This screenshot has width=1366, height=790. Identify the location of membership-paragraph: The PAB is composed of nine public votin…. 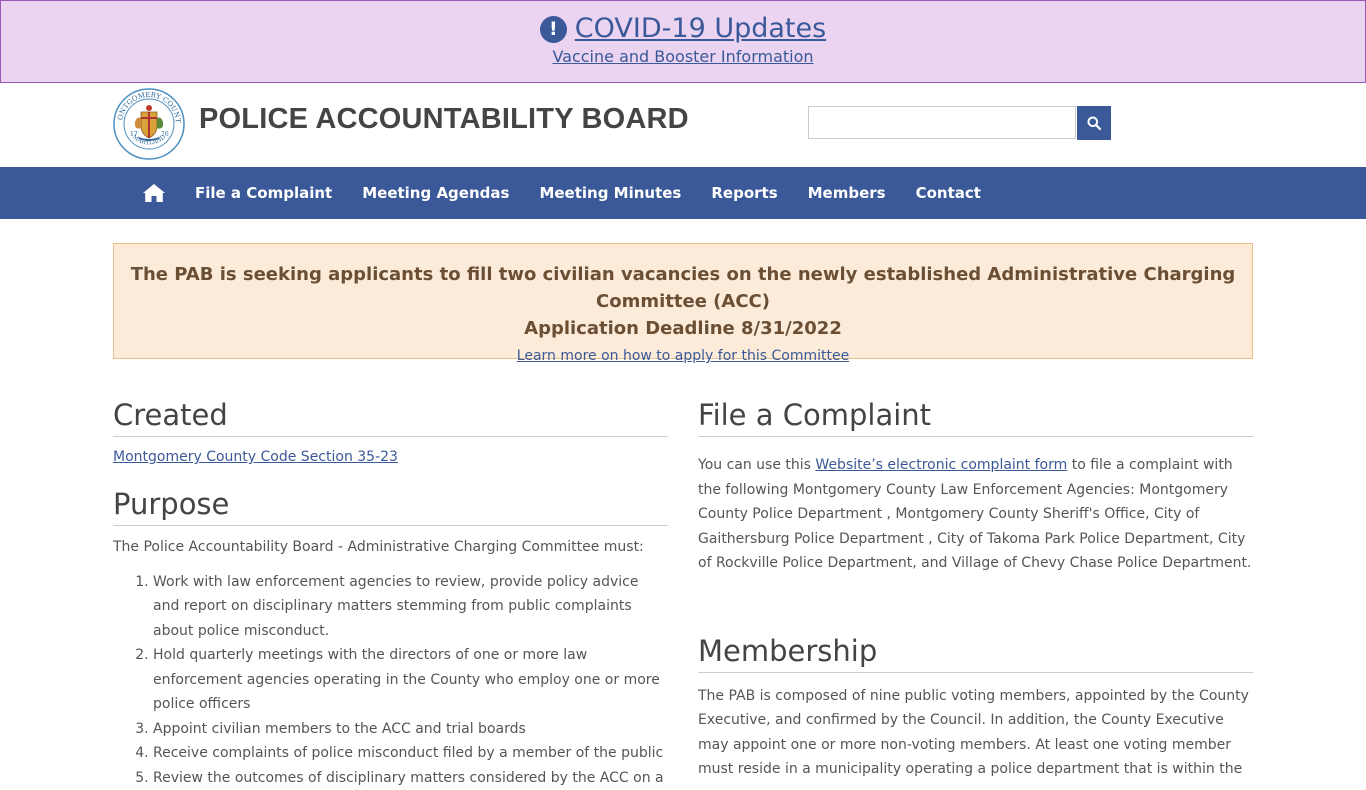
(975, 733).